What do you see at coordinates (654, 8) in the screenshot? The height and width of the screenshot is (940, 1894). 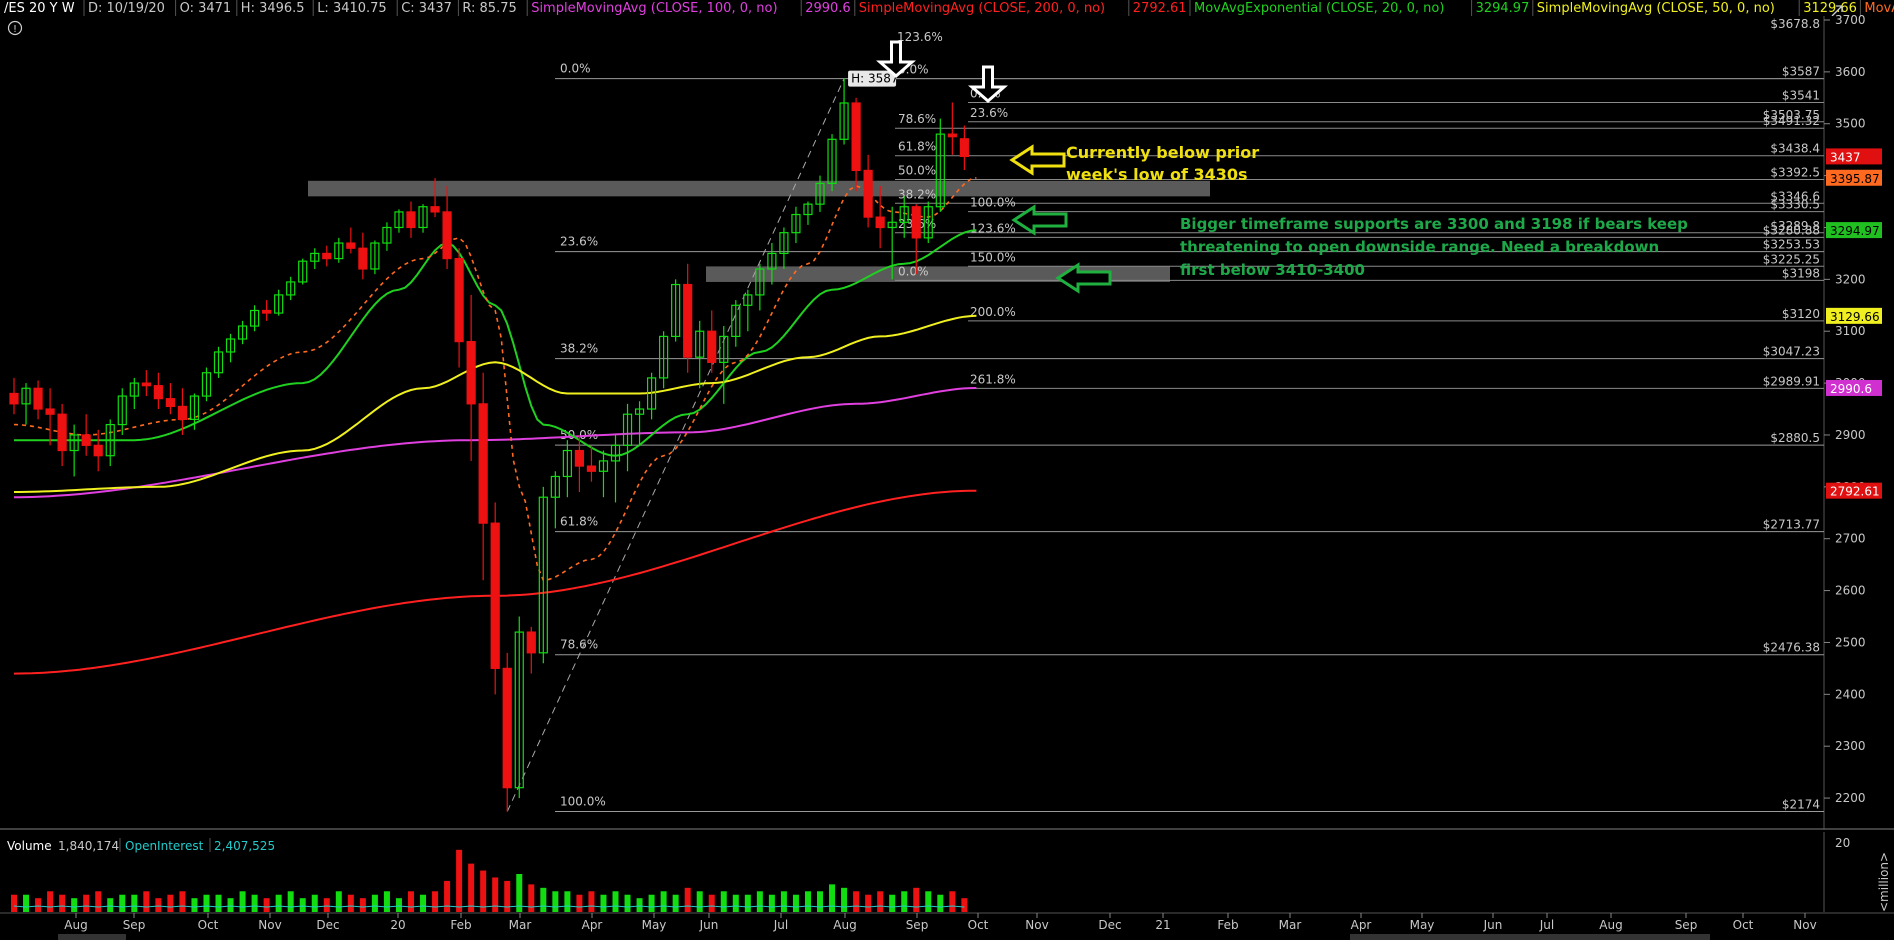 I see `header-item: SimpleMovingAvg (CLOSE, 100, 0, no)` at bounding box center [654, 8].